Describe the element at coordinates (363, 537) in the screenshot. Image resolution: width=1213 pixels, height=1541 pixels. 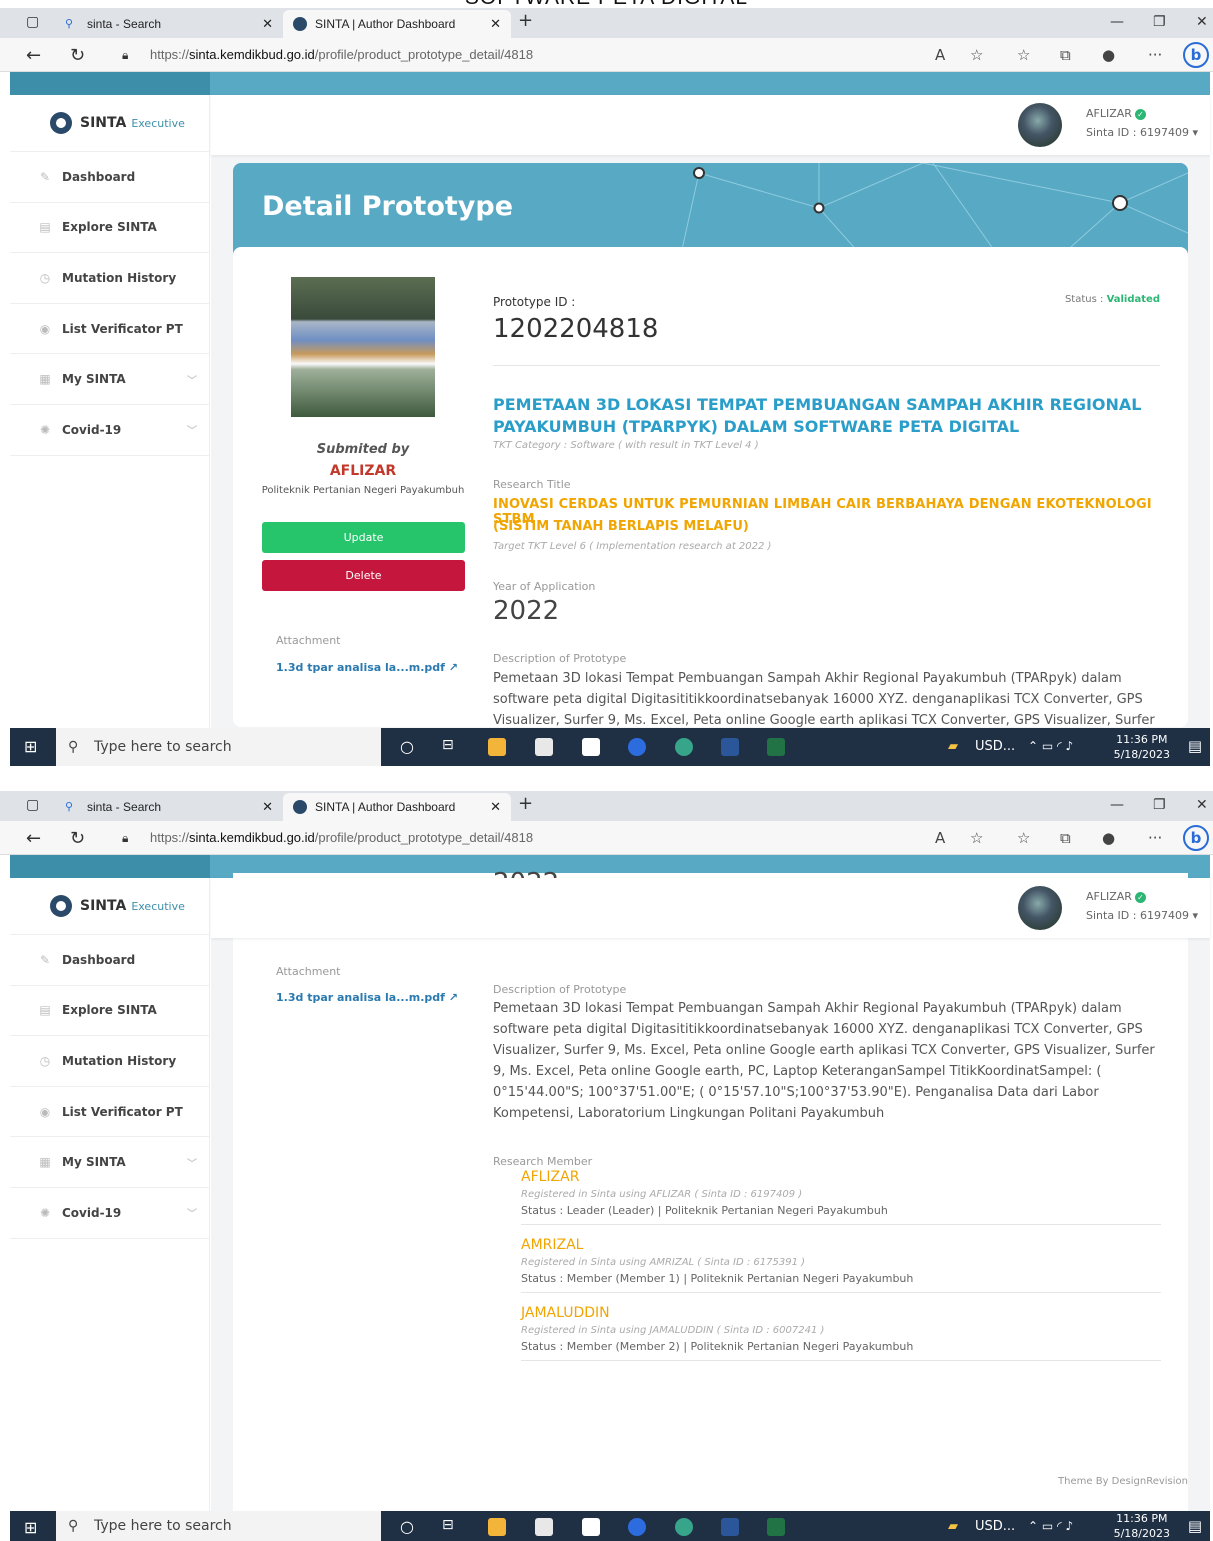
I see `update-button: Update` at that location.